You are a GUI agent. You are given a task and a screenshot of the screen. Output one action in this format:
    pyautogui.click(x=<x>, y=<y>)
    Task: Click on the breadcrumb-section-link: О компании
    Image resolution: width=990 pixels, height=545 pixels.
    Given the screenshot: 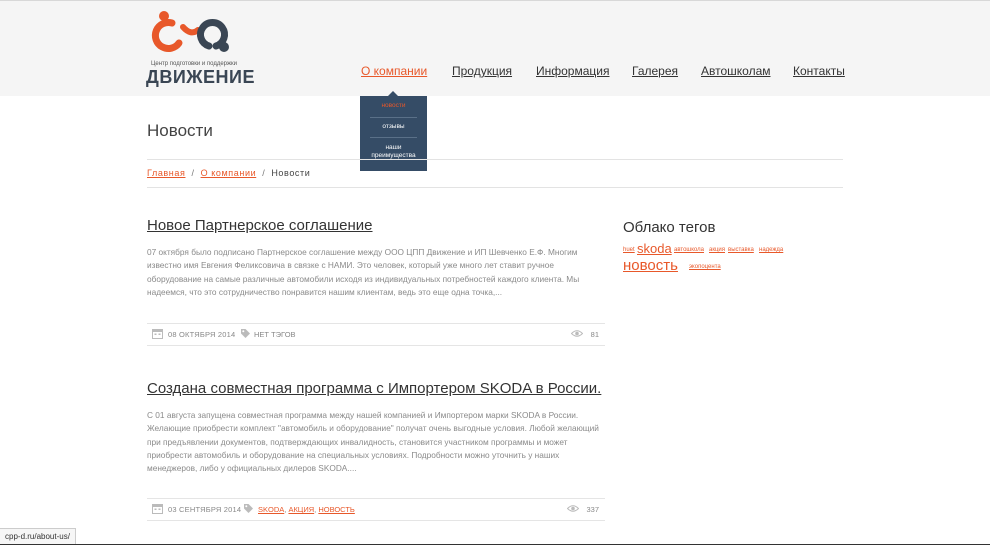 What is the action you would take?
    pyautogui.click(x=229, y=173)
    